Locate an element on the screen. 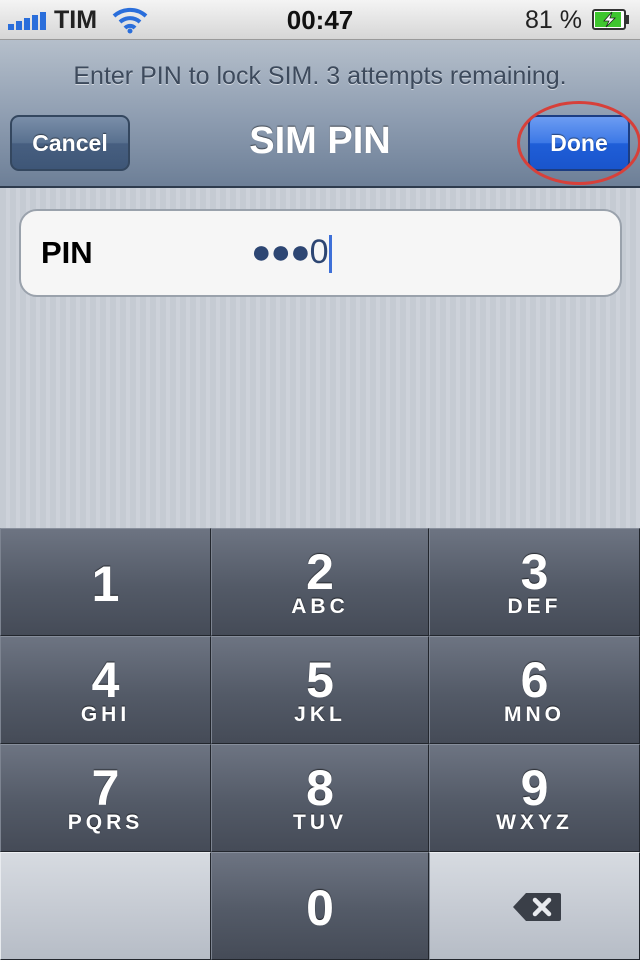 The width and height of the screenshot is (640, 960). key-letters: TUV is located at coordinates (320, 822).